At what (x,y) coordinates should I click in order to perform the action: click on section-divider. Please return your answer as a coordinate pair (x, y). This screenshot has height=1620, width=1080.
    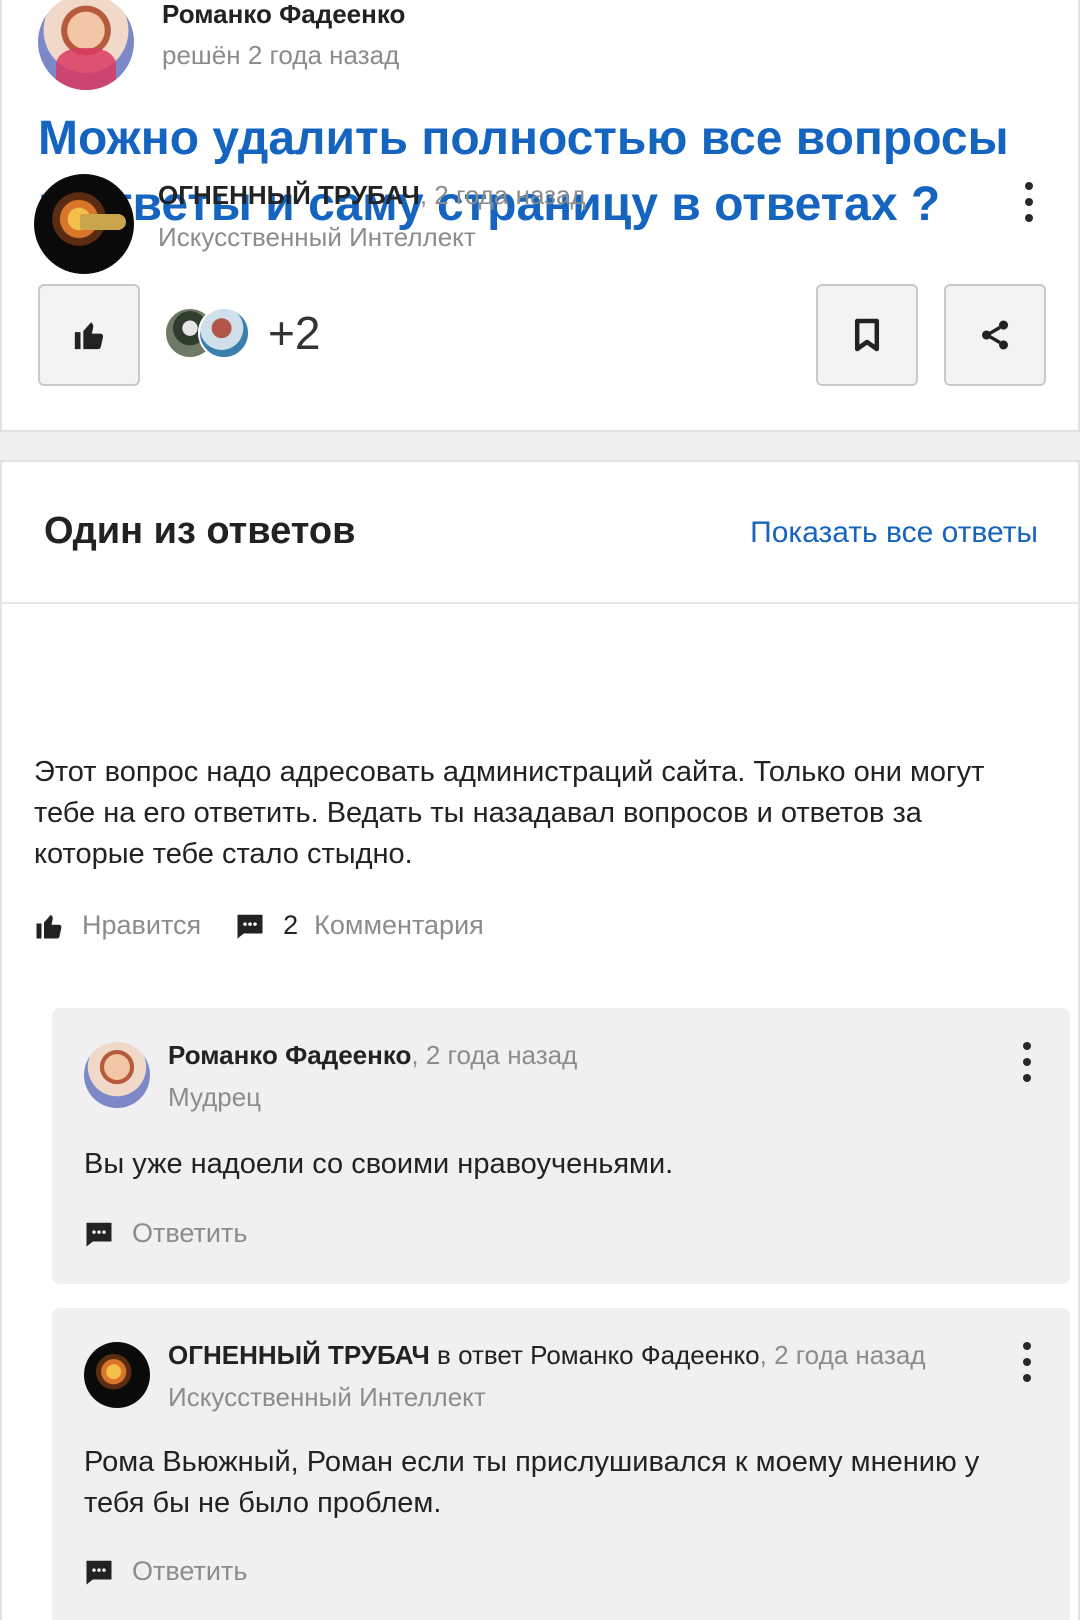
    Looking at the image, I should click on (540, 446).